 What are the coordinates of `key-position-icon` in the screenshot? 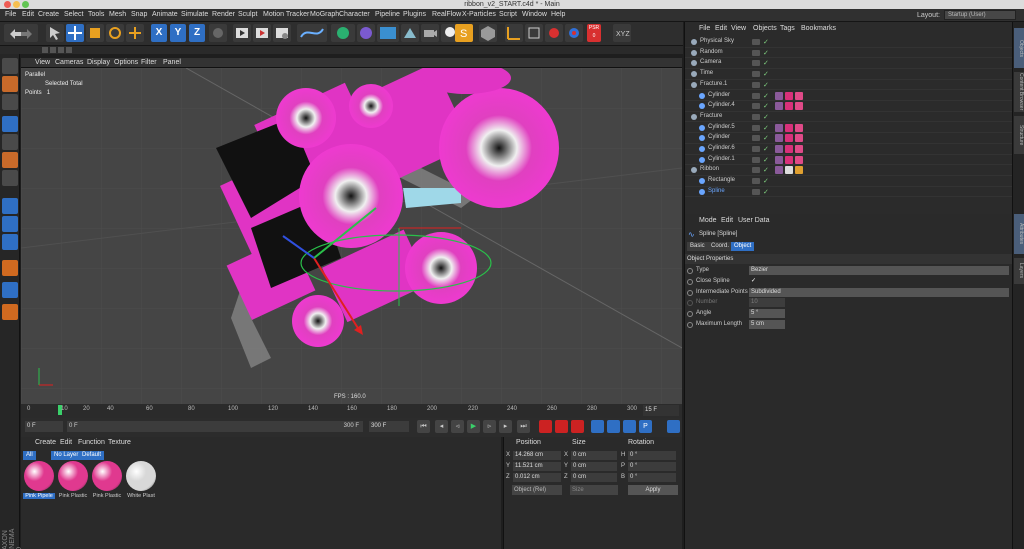 It's located at (597, 426).